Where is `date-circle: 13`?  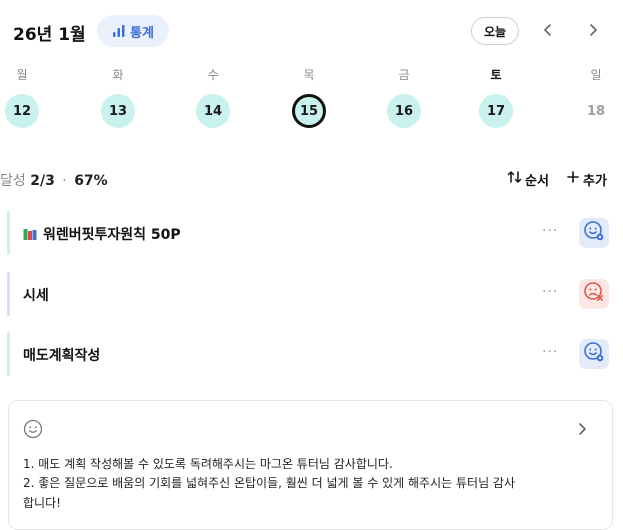 date-circle: 13 is located at coordinates (118, 111).